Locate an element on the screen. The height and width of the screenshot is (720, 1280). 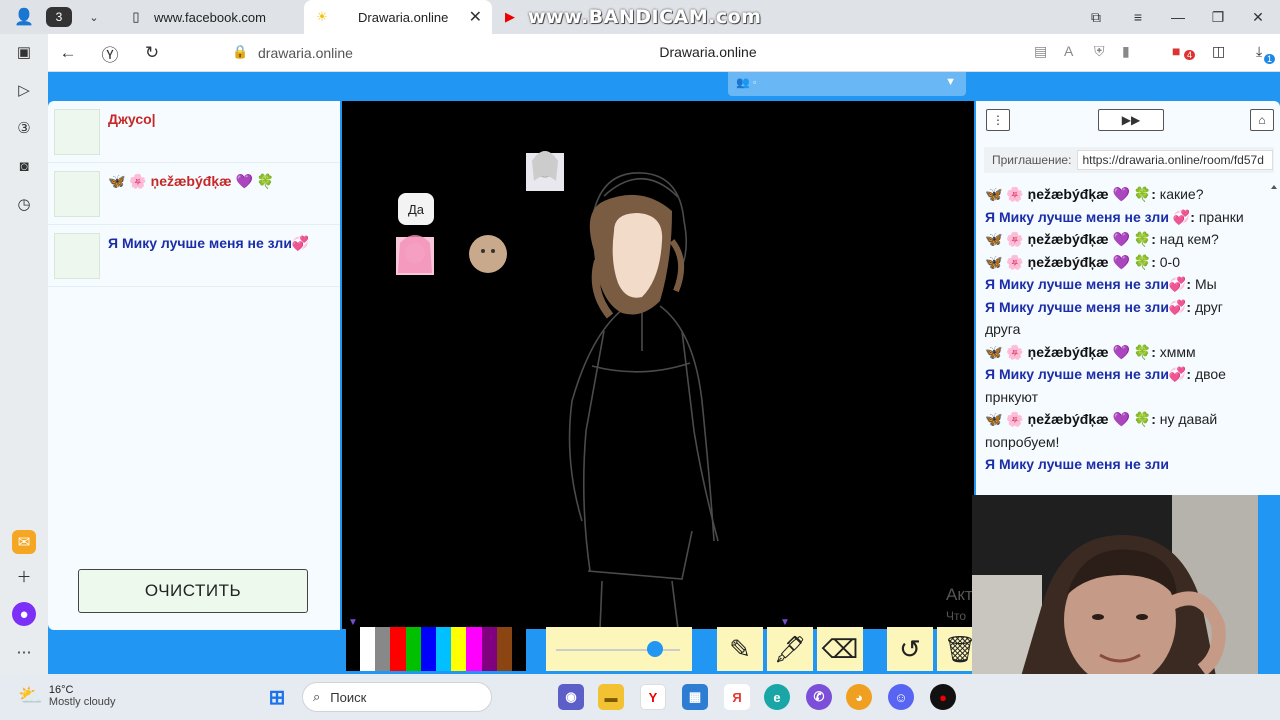
yandex-icon: Ⓨ is located at coordinates (110, 53).